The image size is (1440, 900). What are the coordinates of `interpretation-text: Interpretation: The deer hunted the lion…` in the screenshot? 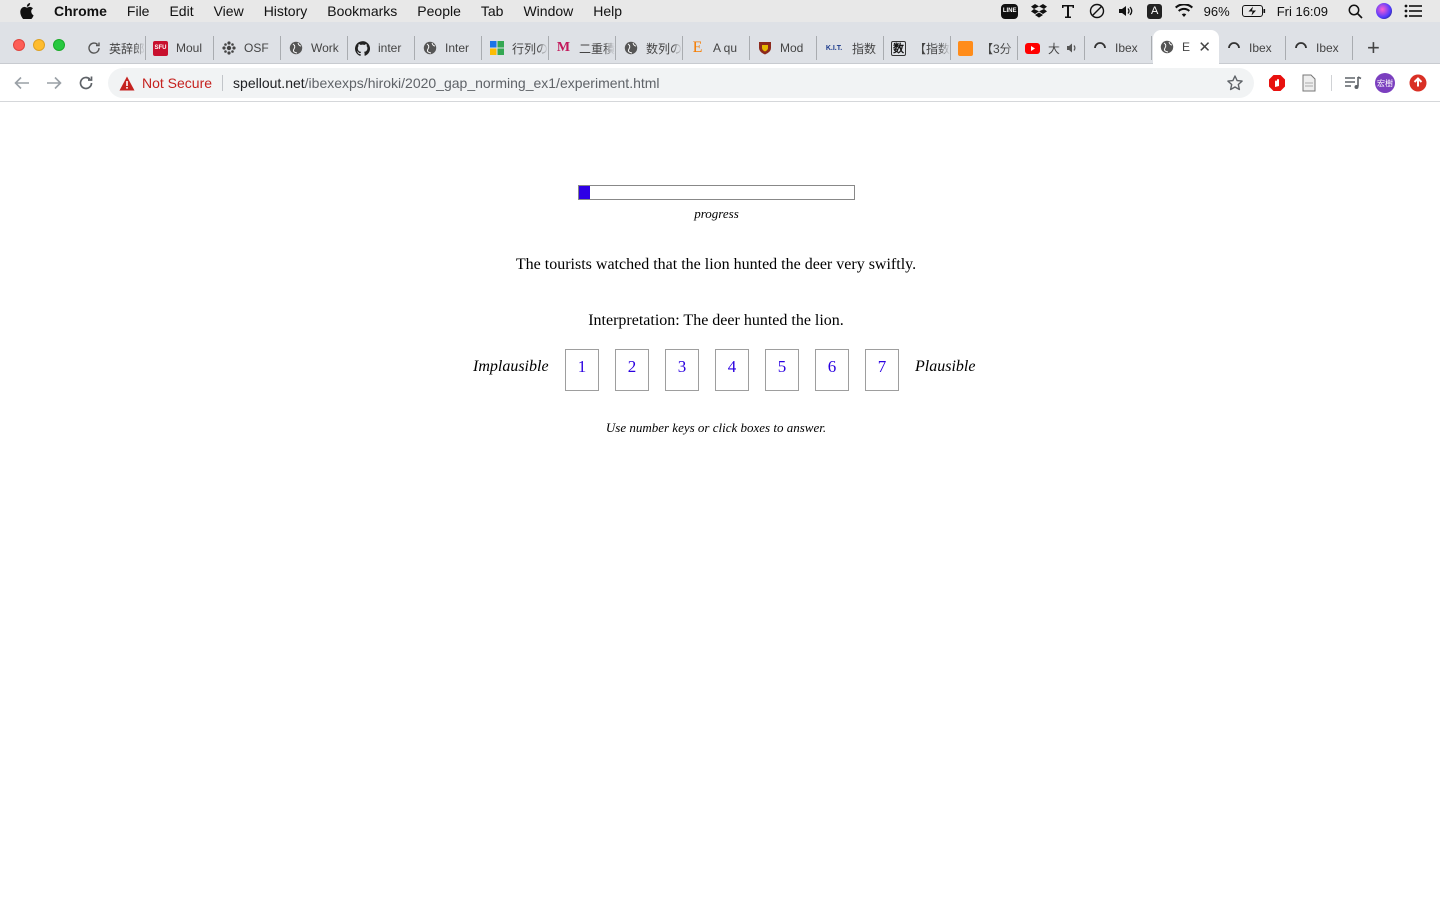 It's located at (716, 320).